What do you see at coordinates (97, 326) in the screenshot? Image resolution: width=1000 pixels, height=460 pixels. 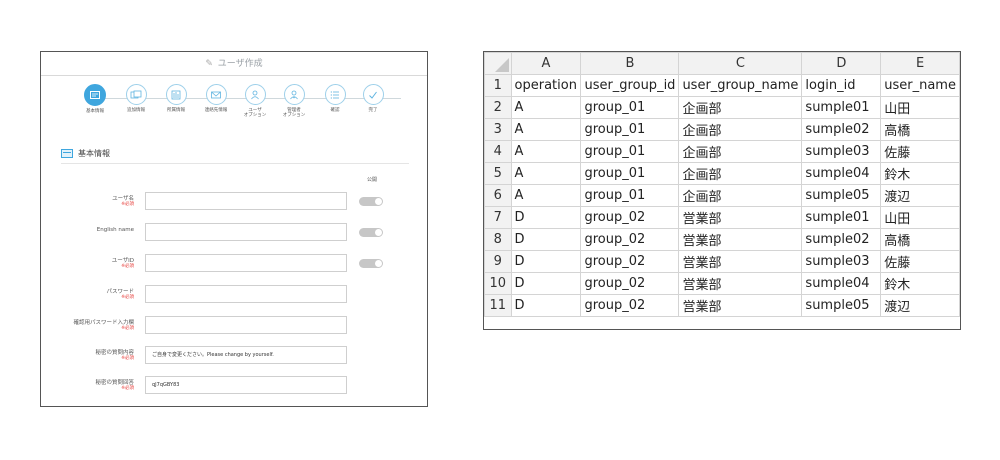 I see `field-label: 確認用パスワード入力欄 ※必須` at bounding box center [97, 326].